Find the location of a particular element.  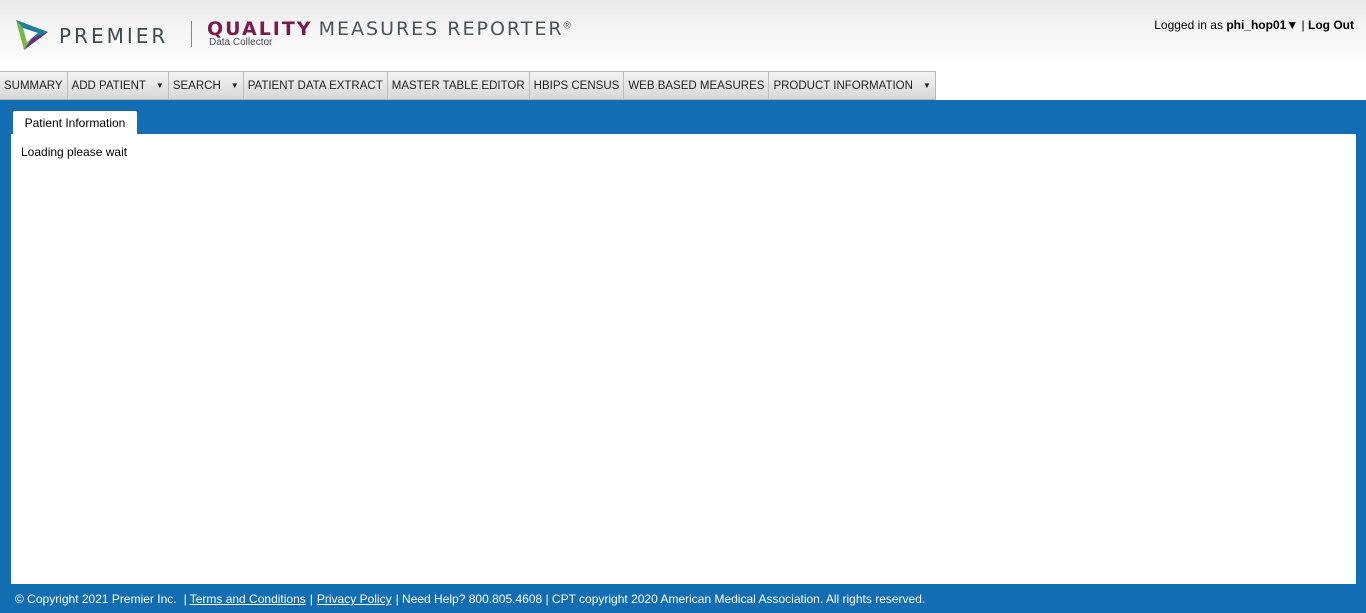

registered-mark: ® is located at coordinates (567, 26).